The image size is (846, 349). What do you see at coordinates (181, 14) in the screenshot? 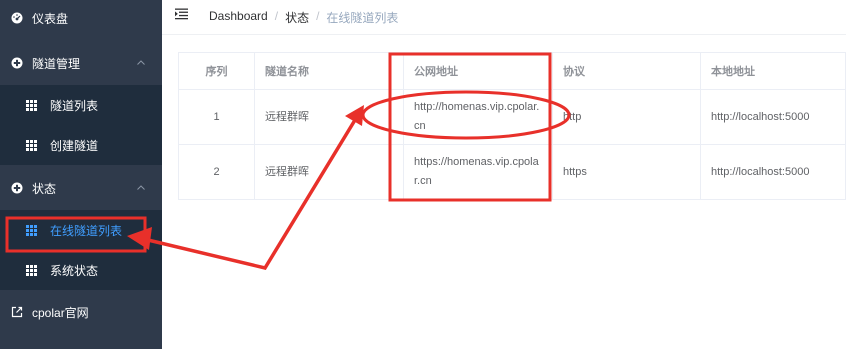
I see `menu-fold-icon` at bounding box center [181, 14].